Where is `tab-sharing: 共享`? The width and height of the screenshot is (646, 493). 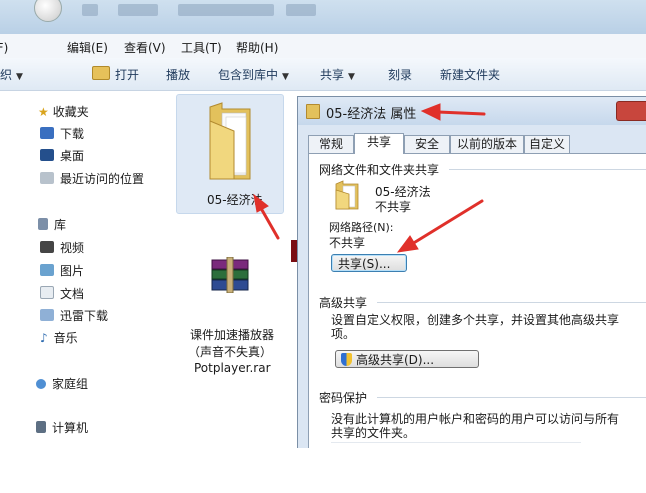 tab-sharing: 共享 is located at coordinates (379, 143).